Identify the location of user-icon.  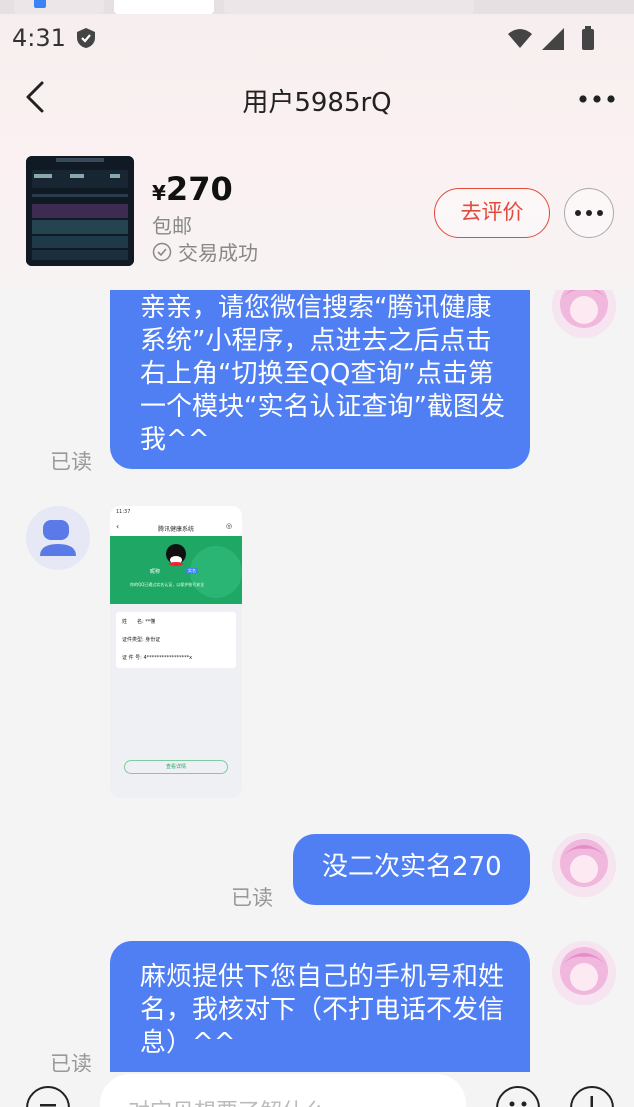
(58, 538).